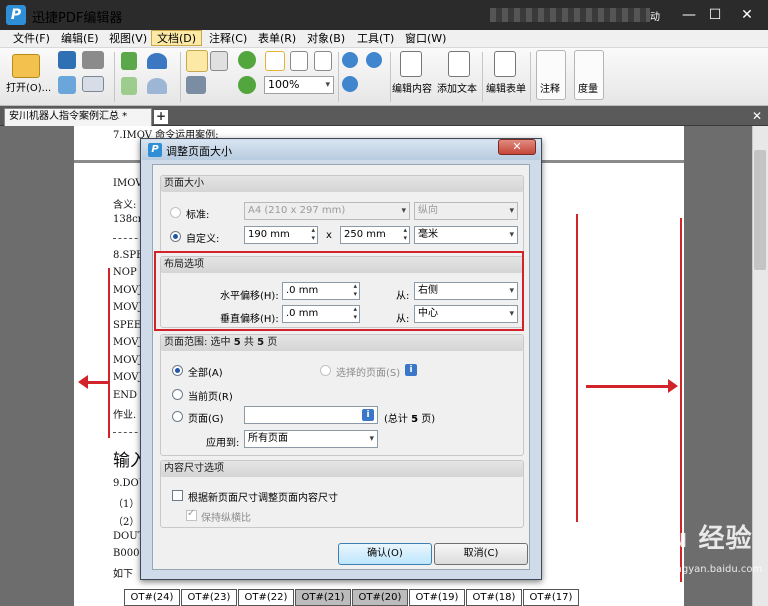 This screenshot has width=768, height=606. I want to click on add-tab-icon: +, so click(161, 117).